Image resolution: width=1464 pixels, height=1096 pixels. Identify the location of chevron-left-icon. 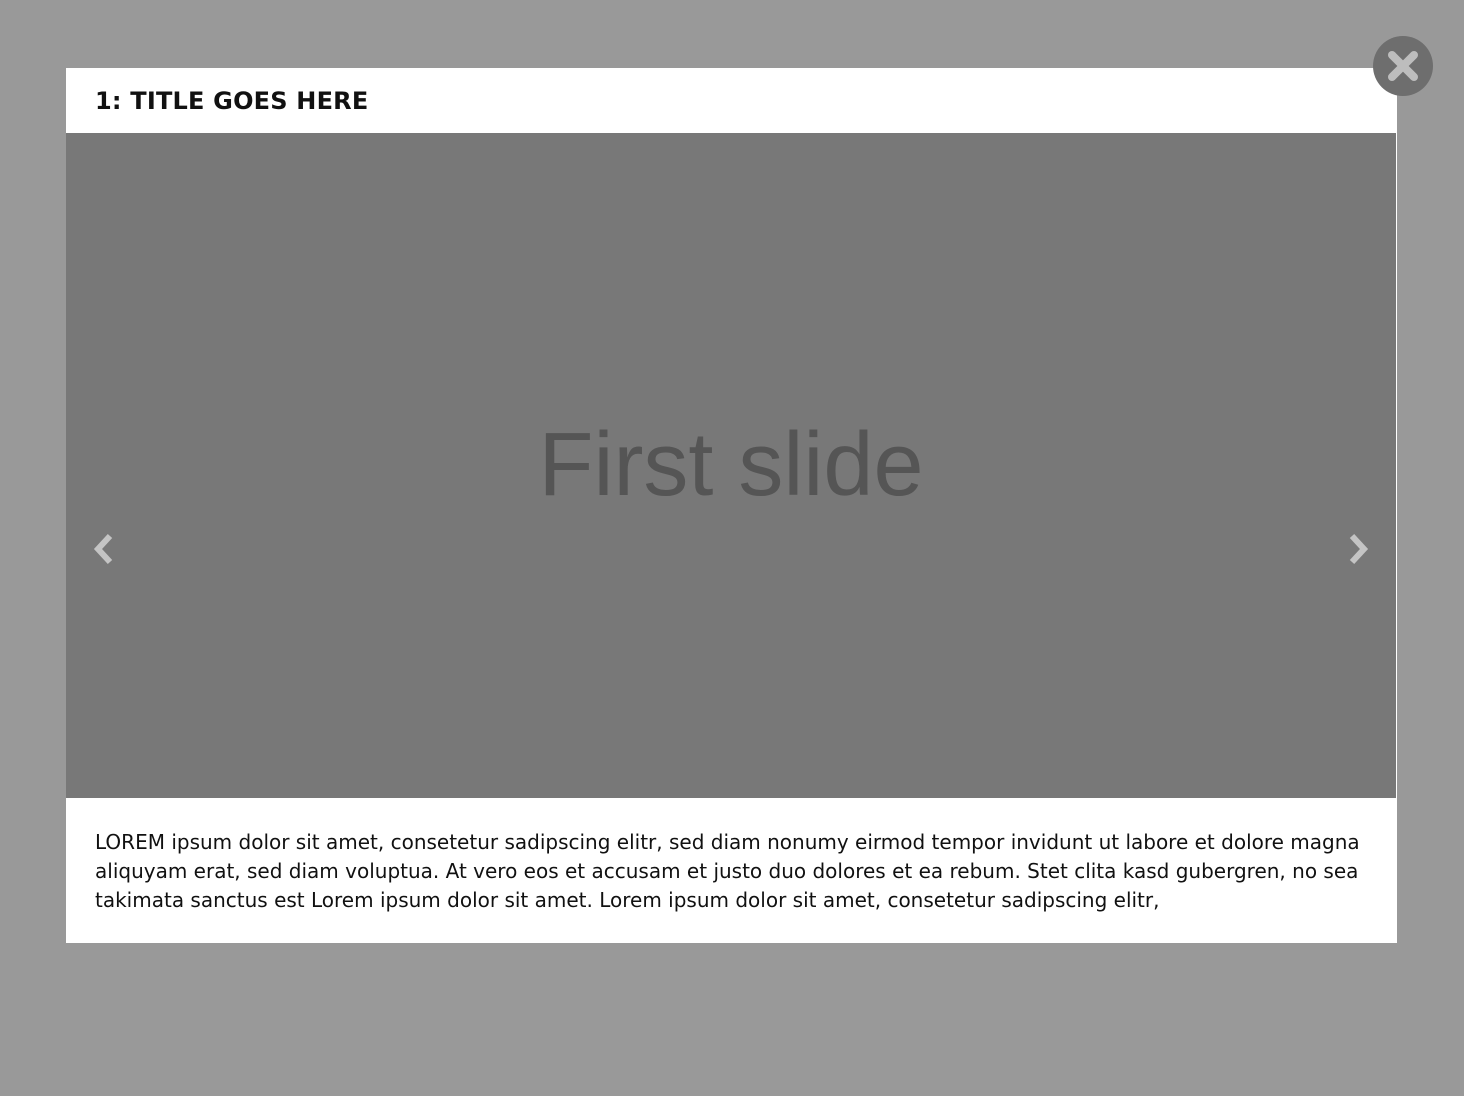
(103, 549).